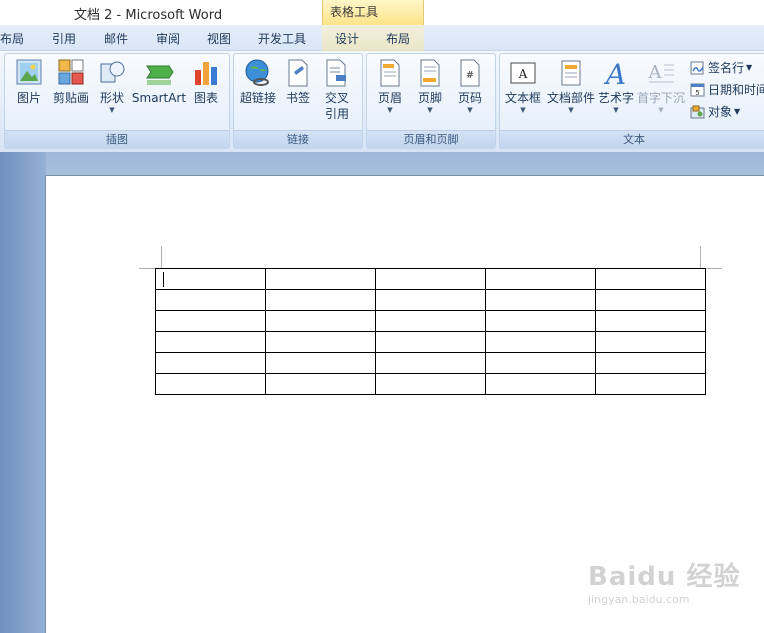 This screenshot has width=764, height=633. I want to click on header-icon, so click(390, 73).